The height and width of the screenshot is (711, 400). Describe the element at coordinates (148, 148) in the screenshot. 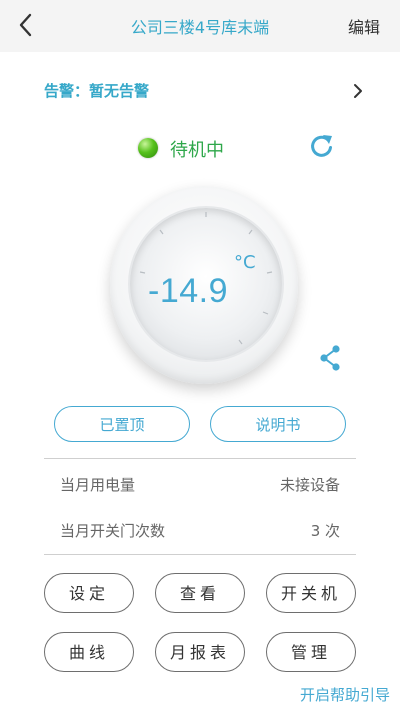

I see `status-indicator` at that location.